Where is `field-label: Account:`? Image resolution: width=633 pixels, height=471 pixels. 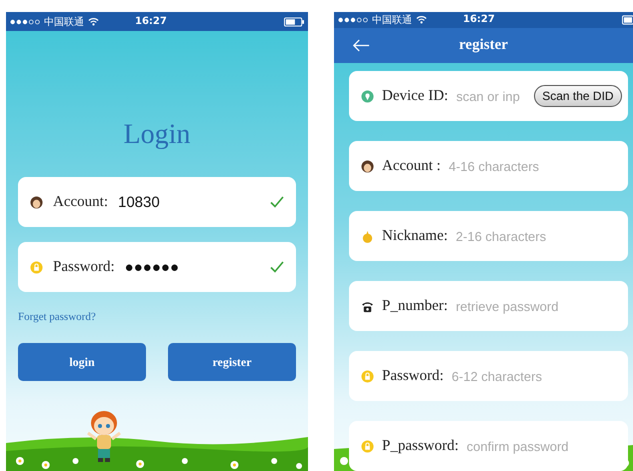
field-label: Account: is located at coordinates (80, 202).